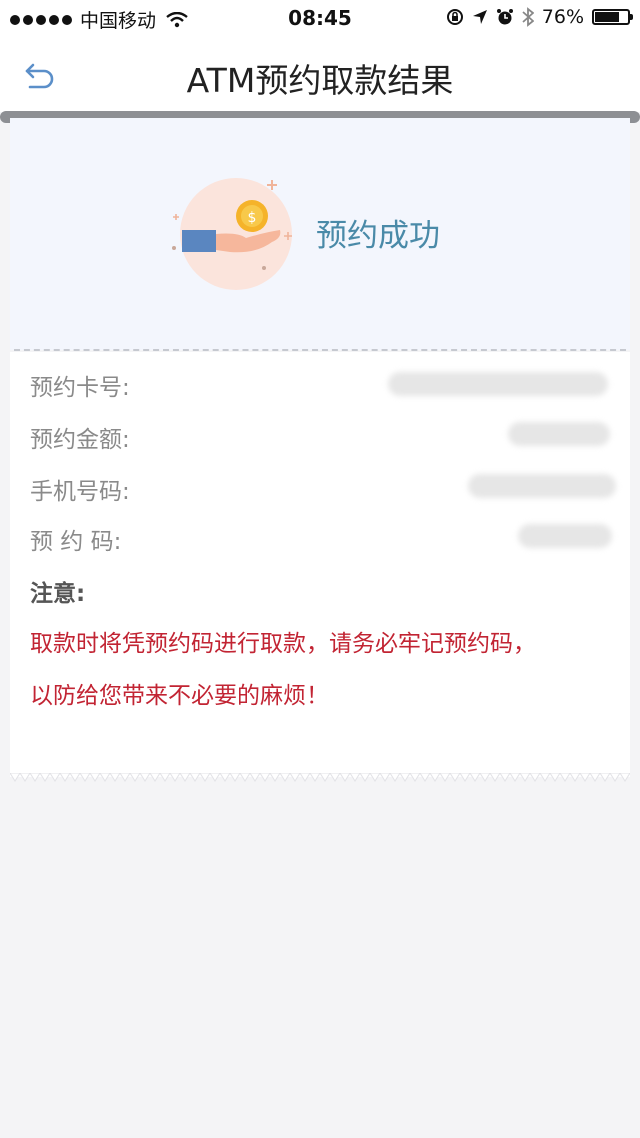 Image resolution: width=640 pixels, height=1138 pixels. I want to click on nav-bar: ATM预约取款结果, so click(320, 74).